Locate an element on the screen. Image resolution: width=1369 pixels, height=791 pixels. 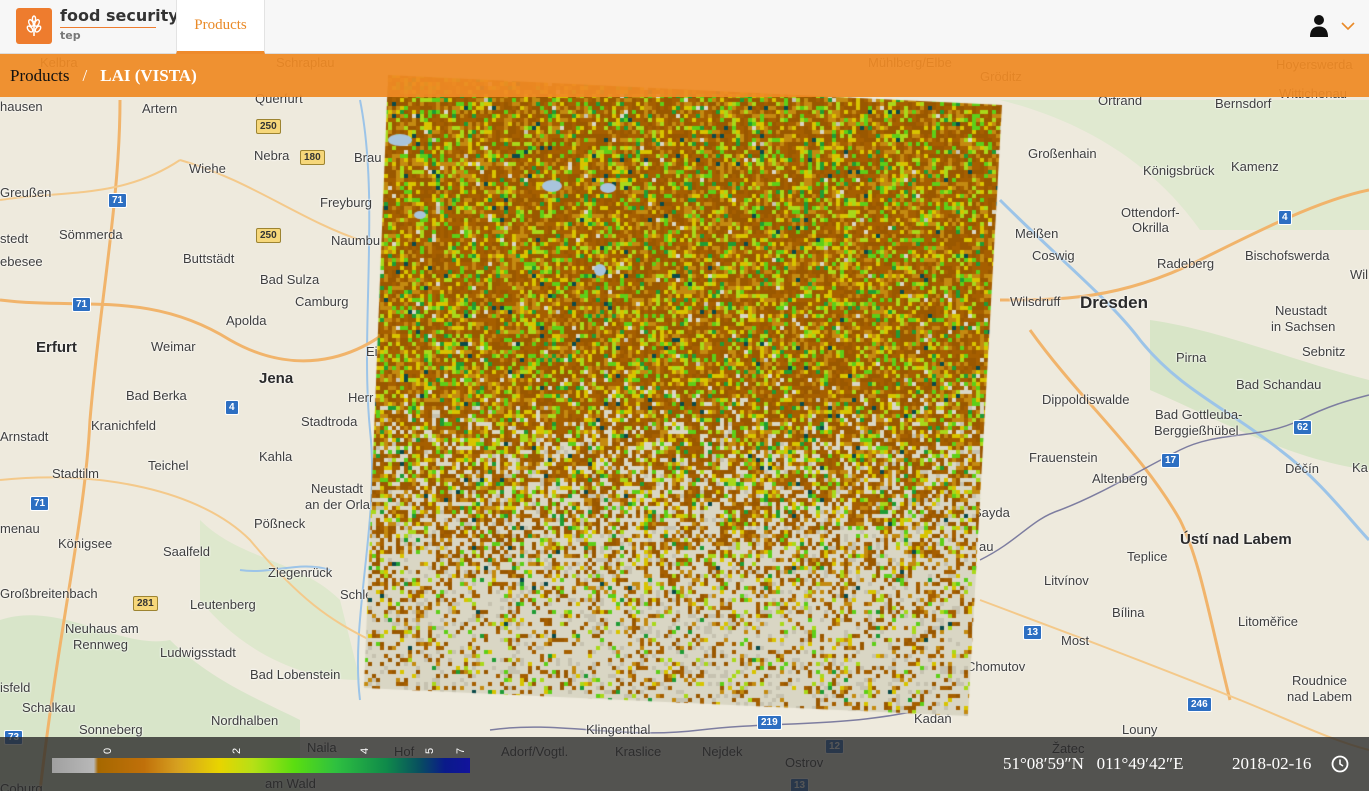
legend-tick-7: 7 is located at coordinates (461, 750).